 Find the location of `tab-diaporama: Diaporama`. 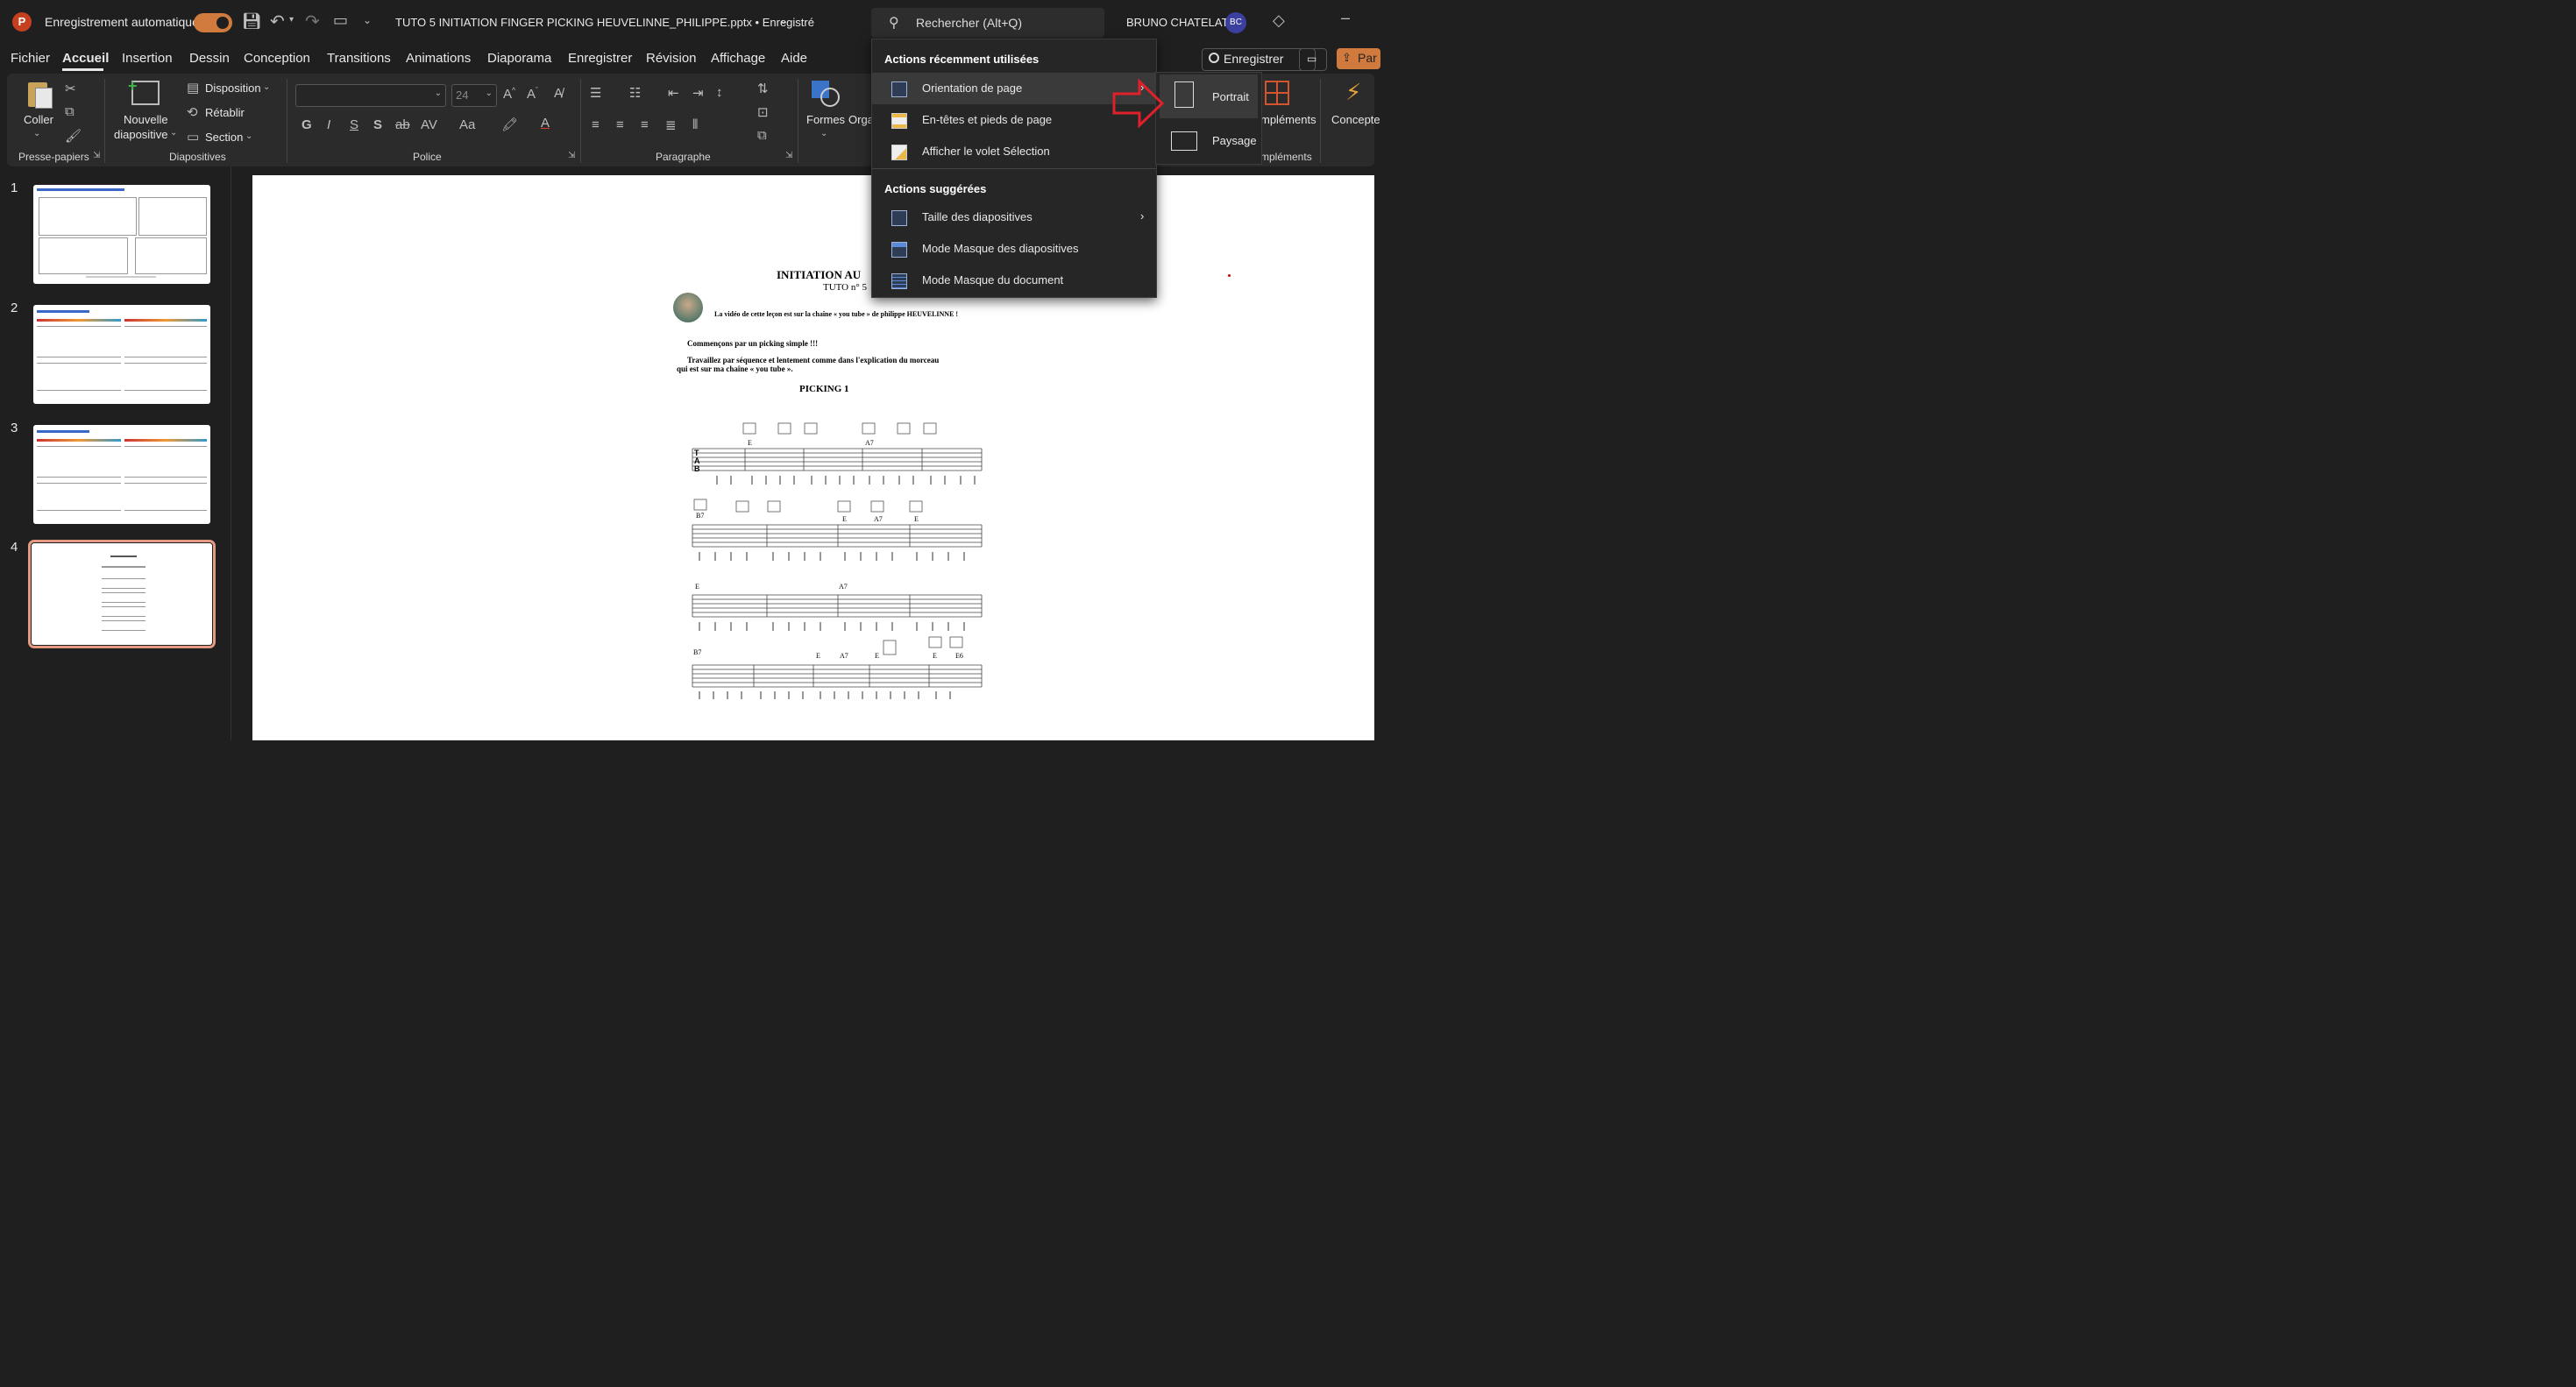

tab-diaporama: Diaporama is located at coordinates (519, 58).